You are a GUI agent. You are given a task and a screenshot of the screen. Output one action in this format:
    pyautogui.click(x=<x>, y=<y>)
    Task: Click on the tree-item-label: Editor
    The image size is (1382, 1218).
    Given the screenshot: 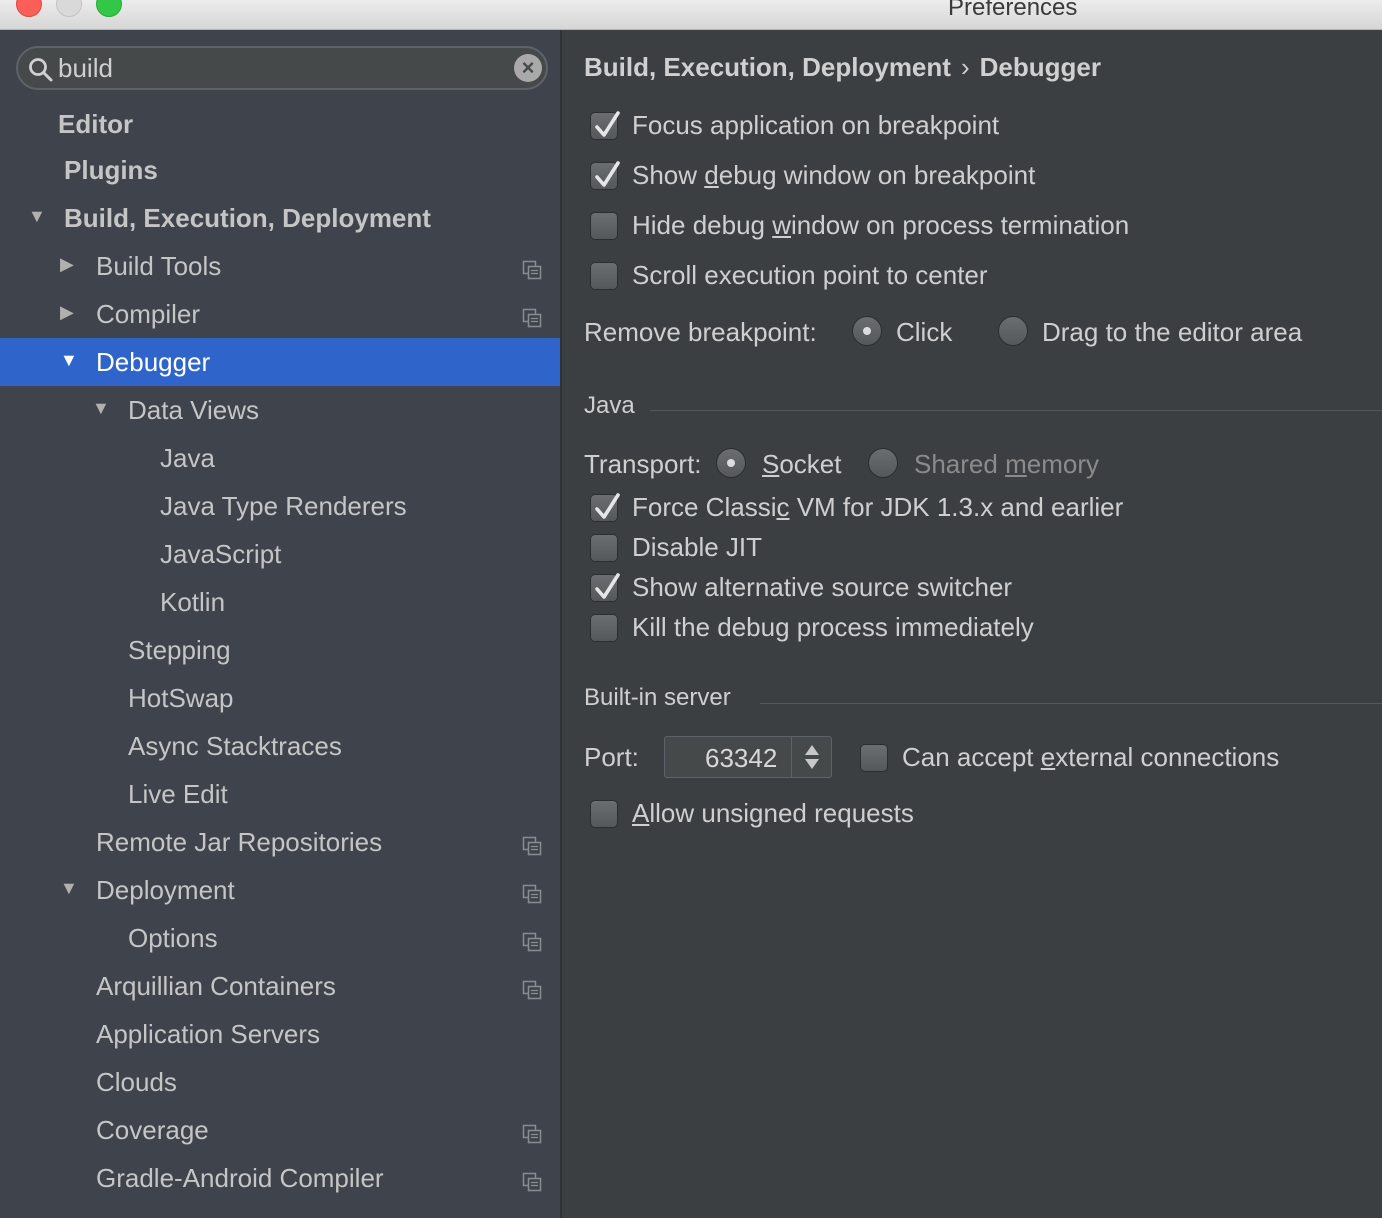 What is the action you would take?
    pyautogui.click(x=96, y=124)
    